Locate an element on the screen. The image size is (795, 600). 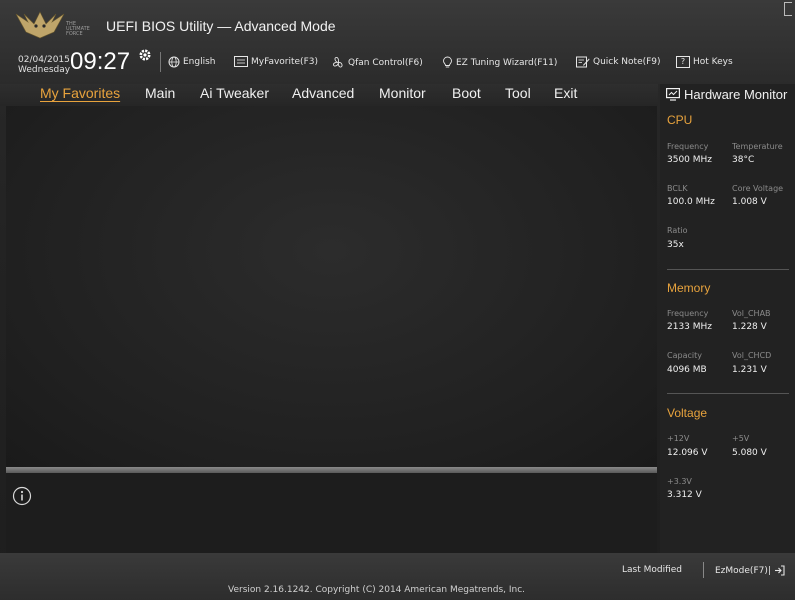
app-title: UEFI BIOS Utility — Advanced Mode is located at coordinates (221, 26).